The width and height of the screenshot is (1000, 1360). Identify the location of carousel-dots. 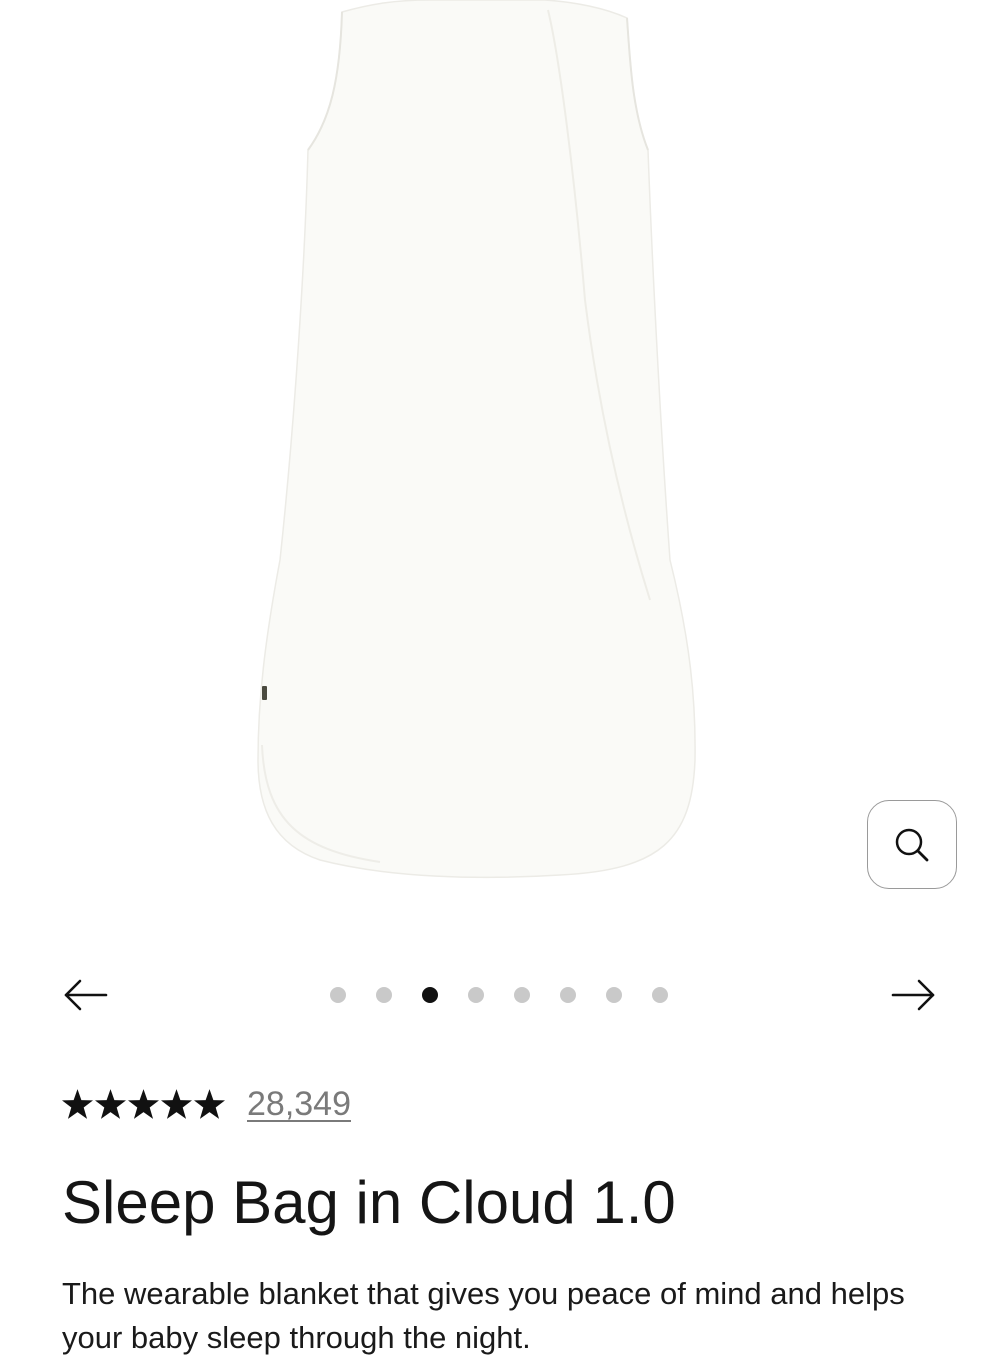
(499, 995).